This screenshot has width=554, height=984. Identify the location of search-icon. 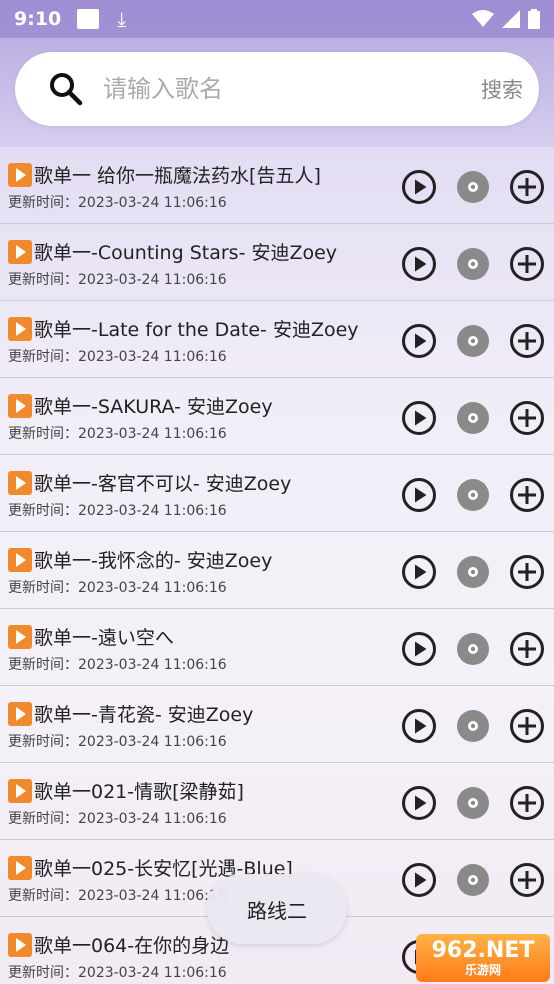
(66, 89).